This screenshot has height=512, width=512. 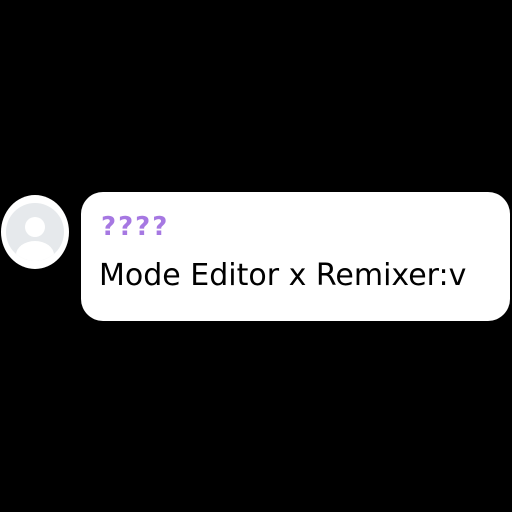 I want to click on sender-name: ????, so click(x=135, y=227).